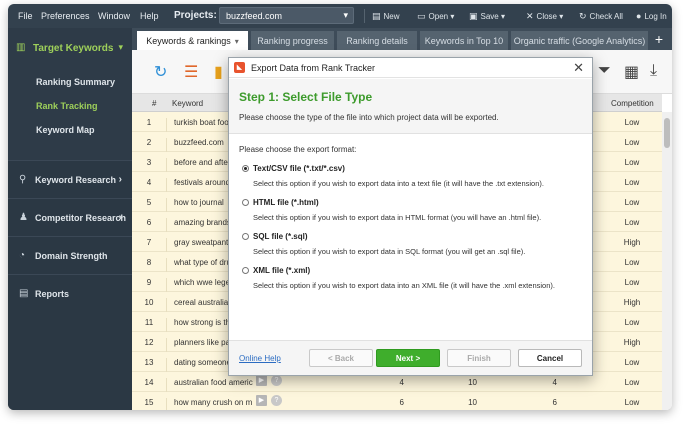  Describe the element at coordinates (391, 16) in the screenshot. I see `new-label: New` at that location.